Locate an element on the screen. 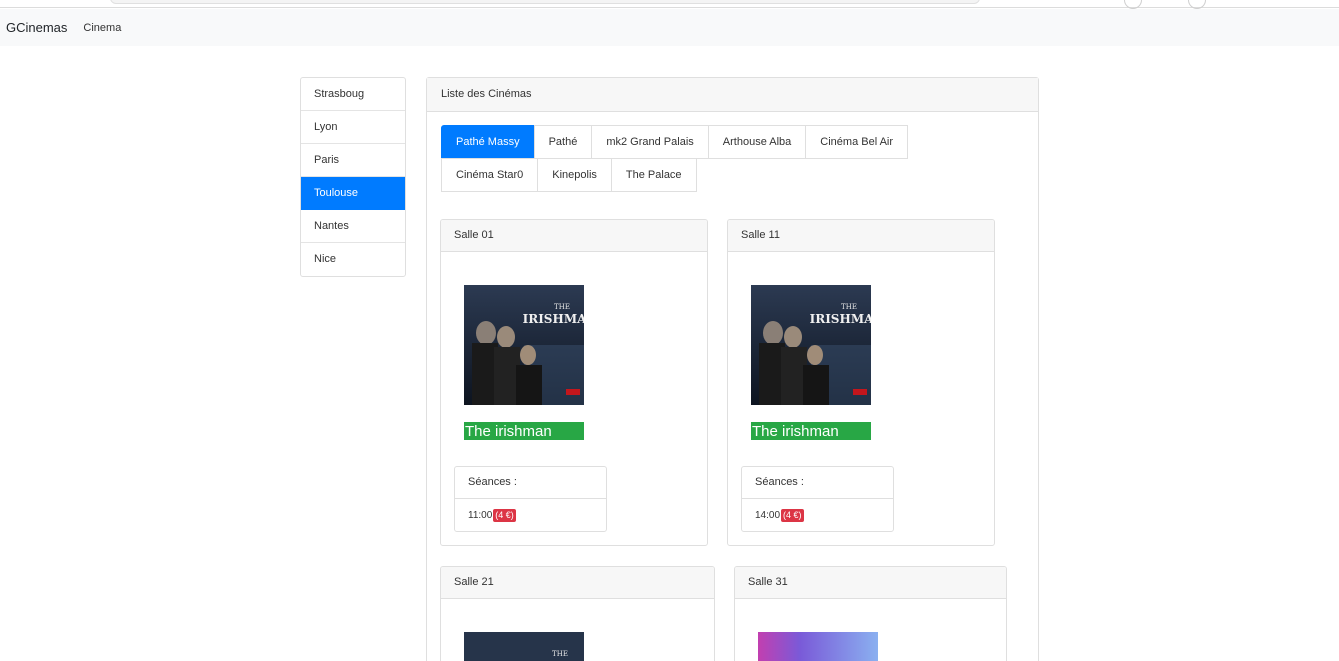 The height and width of the screenshot is (661, 1339). salle-name: Salle 11 is located at coordinates (861, 236).